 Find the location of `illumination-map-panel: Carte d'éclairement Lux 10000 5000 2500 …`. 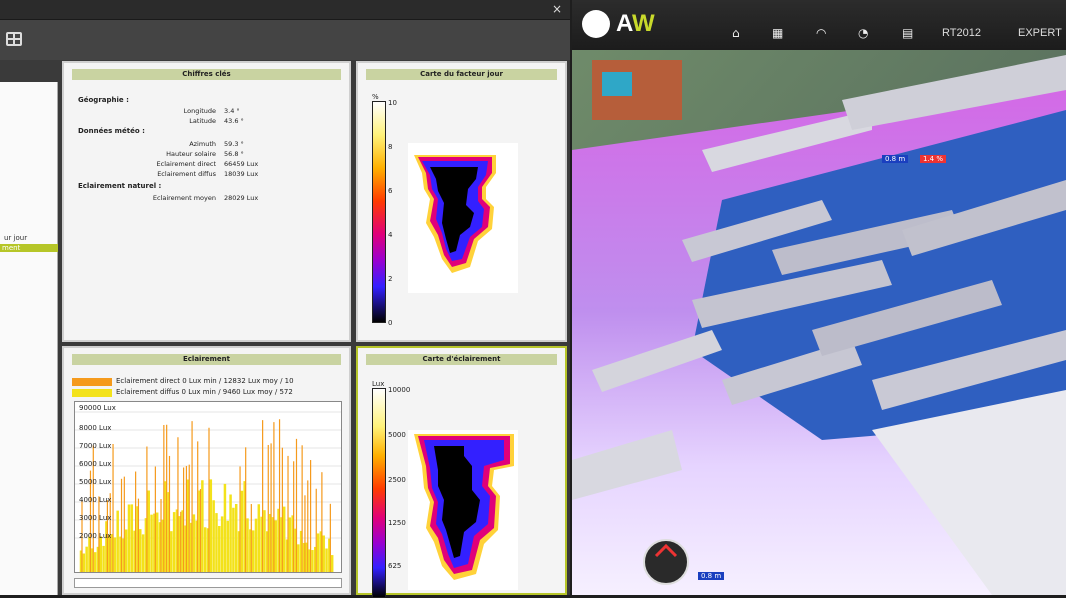

illumination-map-panel: Carte d'éclairement Lux 10000 5000 2500 … is located at coordinates (461, 472).